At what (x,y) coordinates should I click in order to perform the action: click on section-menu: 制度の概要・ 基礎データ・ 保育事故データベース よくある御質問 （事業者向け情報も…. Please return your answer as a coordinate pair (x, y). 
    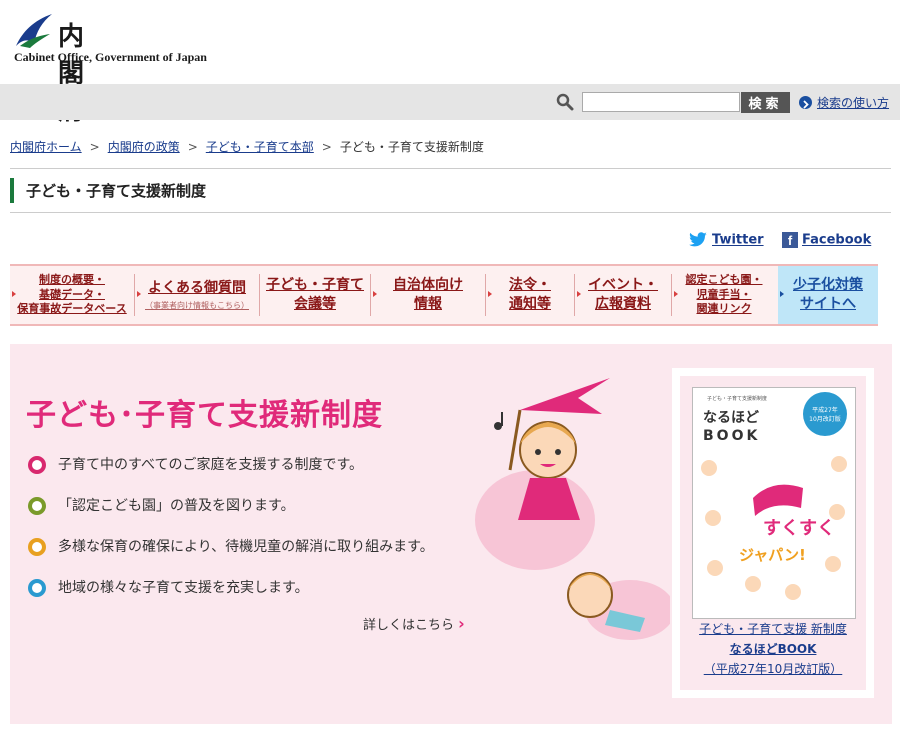
    Looking at the image, I should click on (444, 295).